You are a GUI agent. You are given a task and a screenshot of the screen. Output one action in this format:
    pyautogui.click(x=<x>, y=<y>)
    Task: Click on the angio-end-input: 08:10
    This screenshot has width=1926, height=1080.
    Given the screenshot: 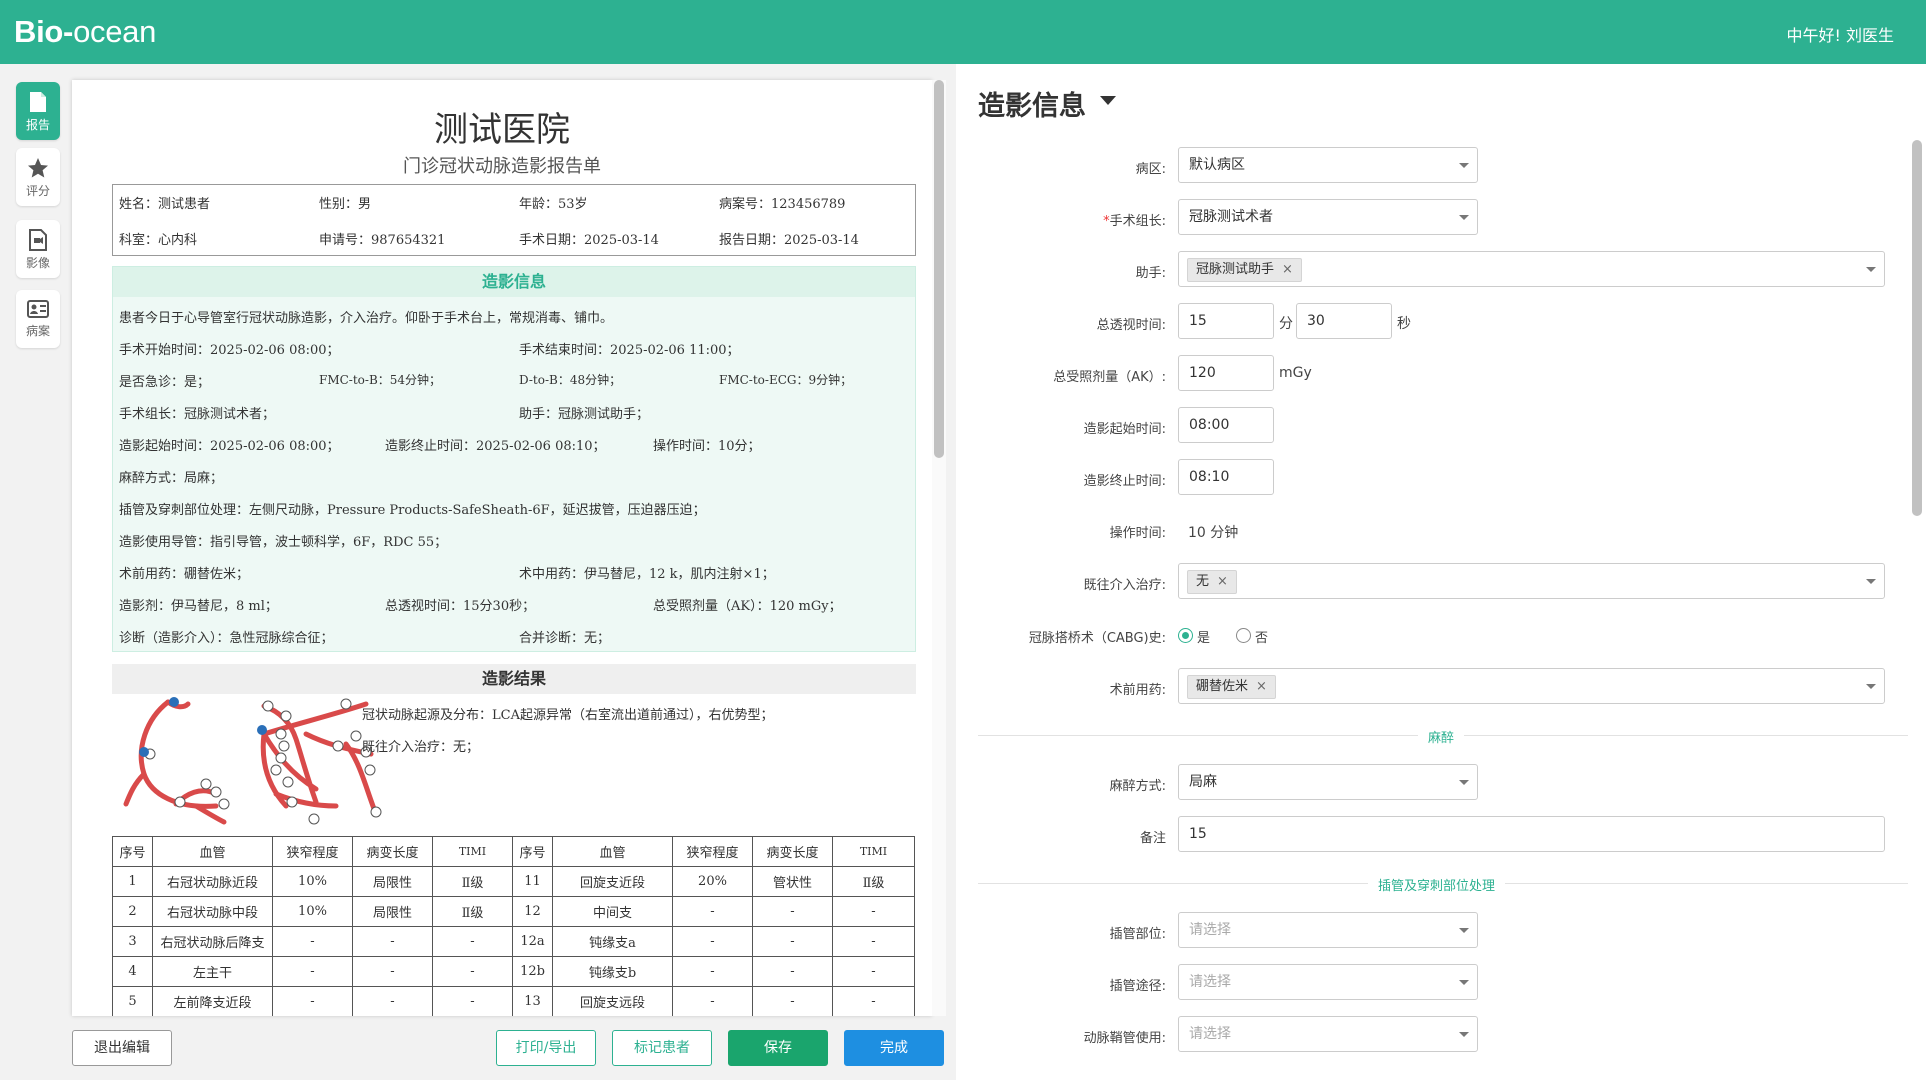 What is the action you would take?
    pyautogui.click(x=1226, y=477)
    